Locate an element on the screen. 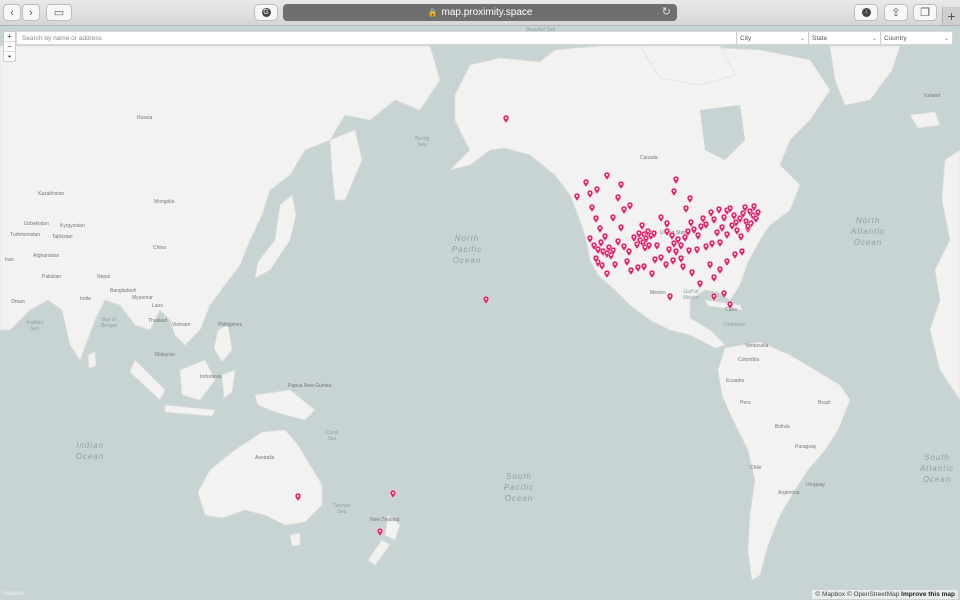 The width and height of the screenshot is (960, 600). browser-toolbar: ‹ › ▭ G 🔒 map.proximity.space ↻ ↓ ⇪ ❐ + is located at coordinates (480, 13).